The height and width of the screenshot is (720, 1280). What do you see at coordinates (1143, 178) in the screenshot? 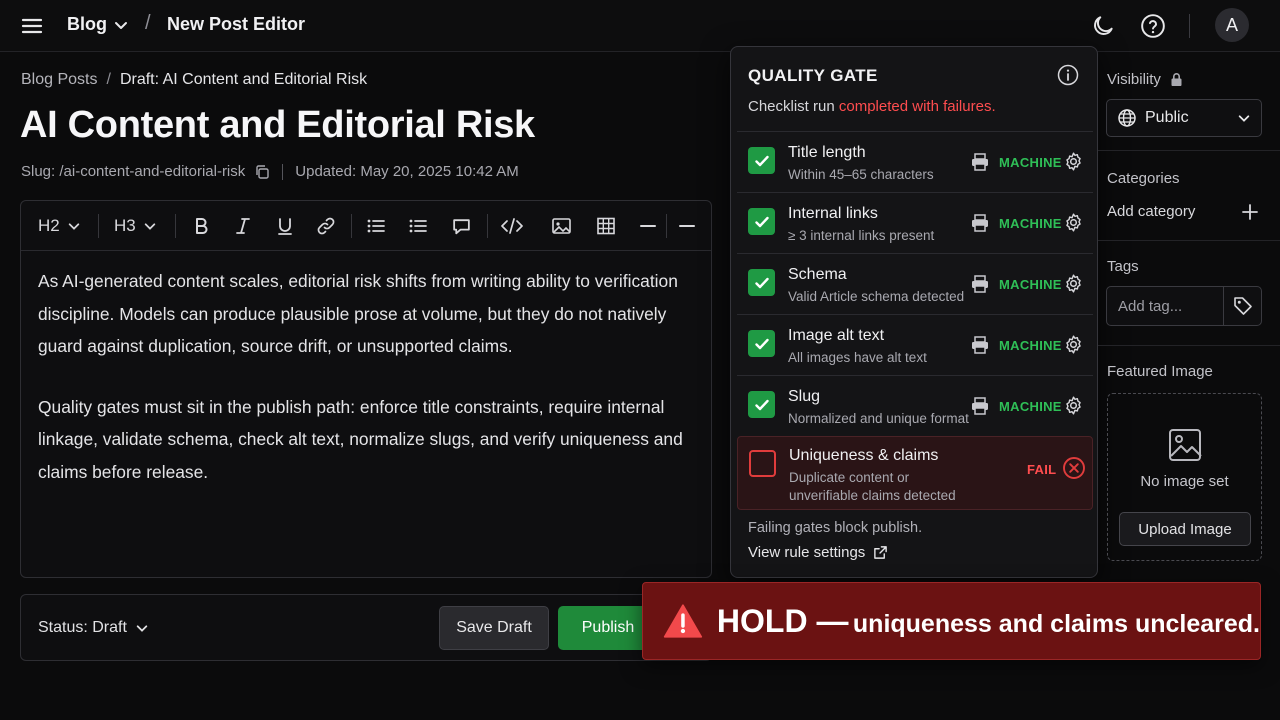
I see `categories-label: Categories` at bounding box center [1143, 178].